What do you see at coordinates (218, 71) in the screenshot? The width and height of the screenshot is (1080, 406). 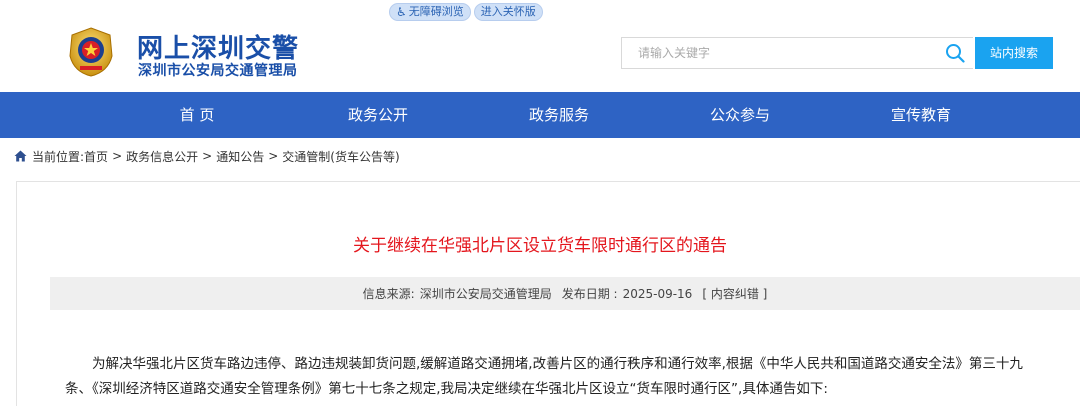 I see `site-subtitle: 深圳市公安局交通管理局` at bounding box center [218, 71].